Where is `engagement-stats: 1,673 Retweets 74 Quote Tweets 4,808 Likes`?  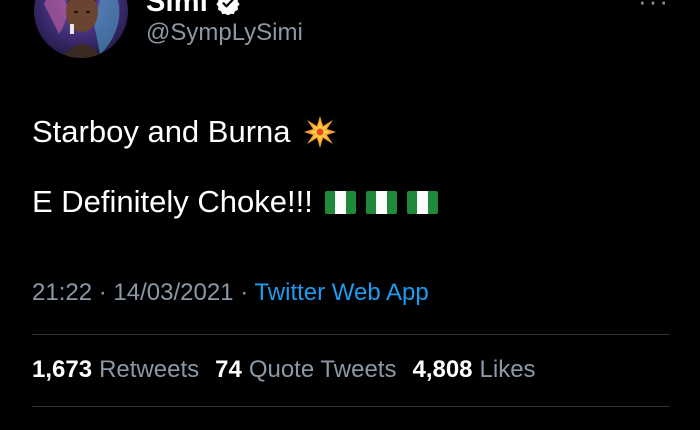 engagement-stats: 1,673 Retweets 74 Quote Tweets 4,808 Likes is located at coordinates (284, 370).